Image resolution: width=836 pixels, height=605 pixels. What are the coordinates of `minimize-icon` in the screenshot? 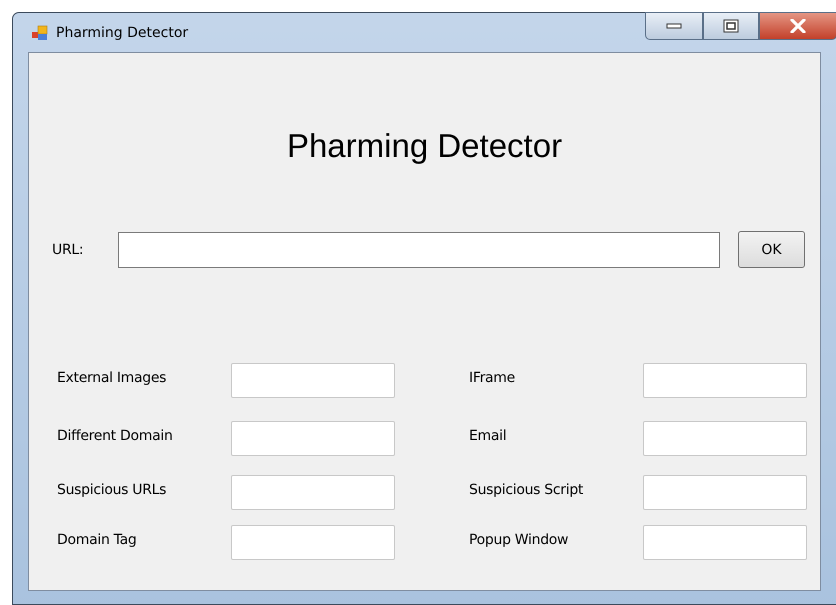 It's located at (674, 26).